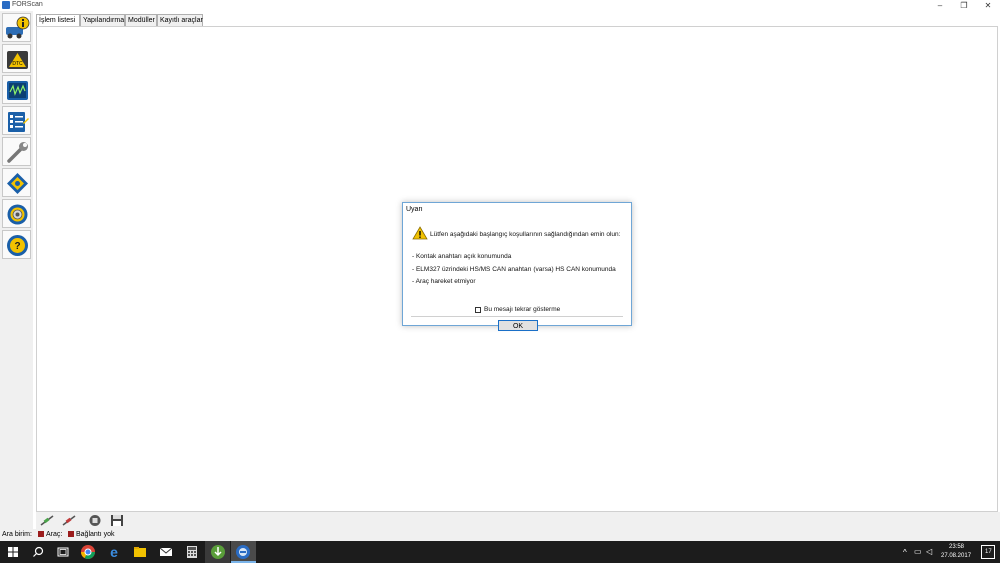 The width and height of the screenshot is (1000, 563). I want to click on stop-icon, so click(95, 520).